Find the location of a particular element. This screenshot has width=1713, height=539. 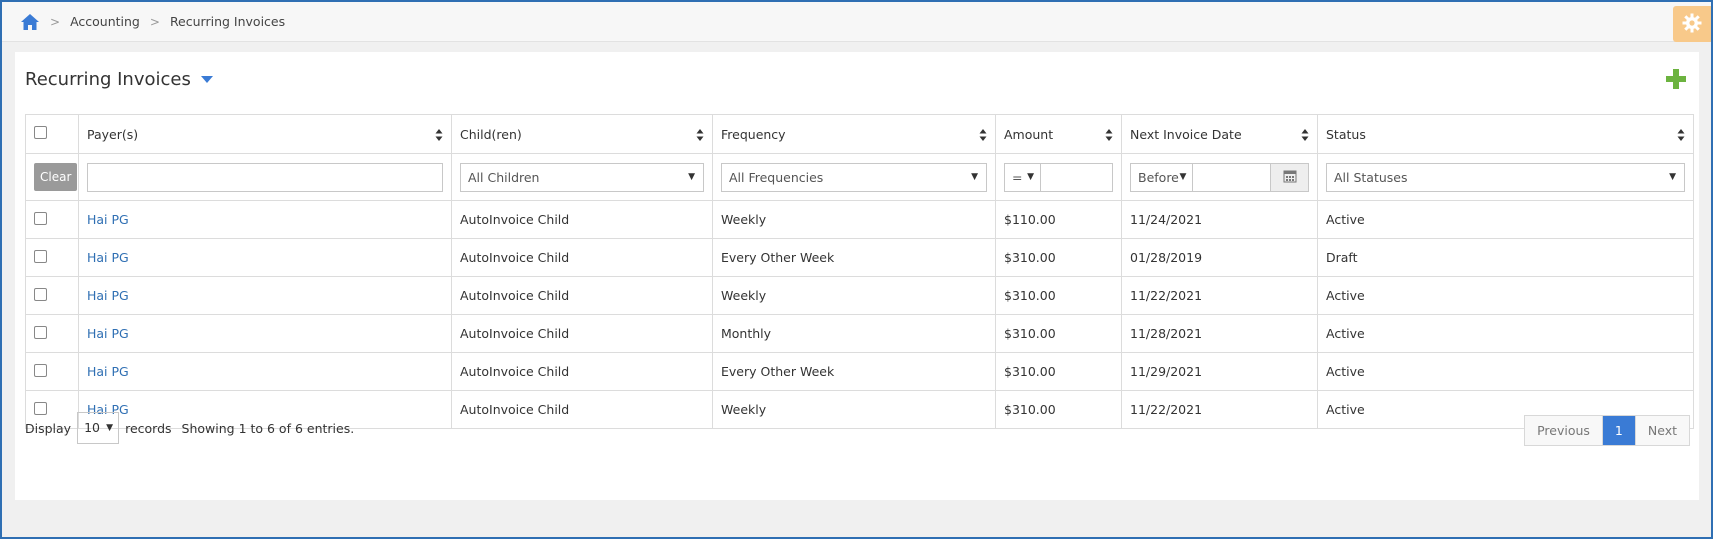

column-header-frequency: Frequency is located at coordinates (854, 134).